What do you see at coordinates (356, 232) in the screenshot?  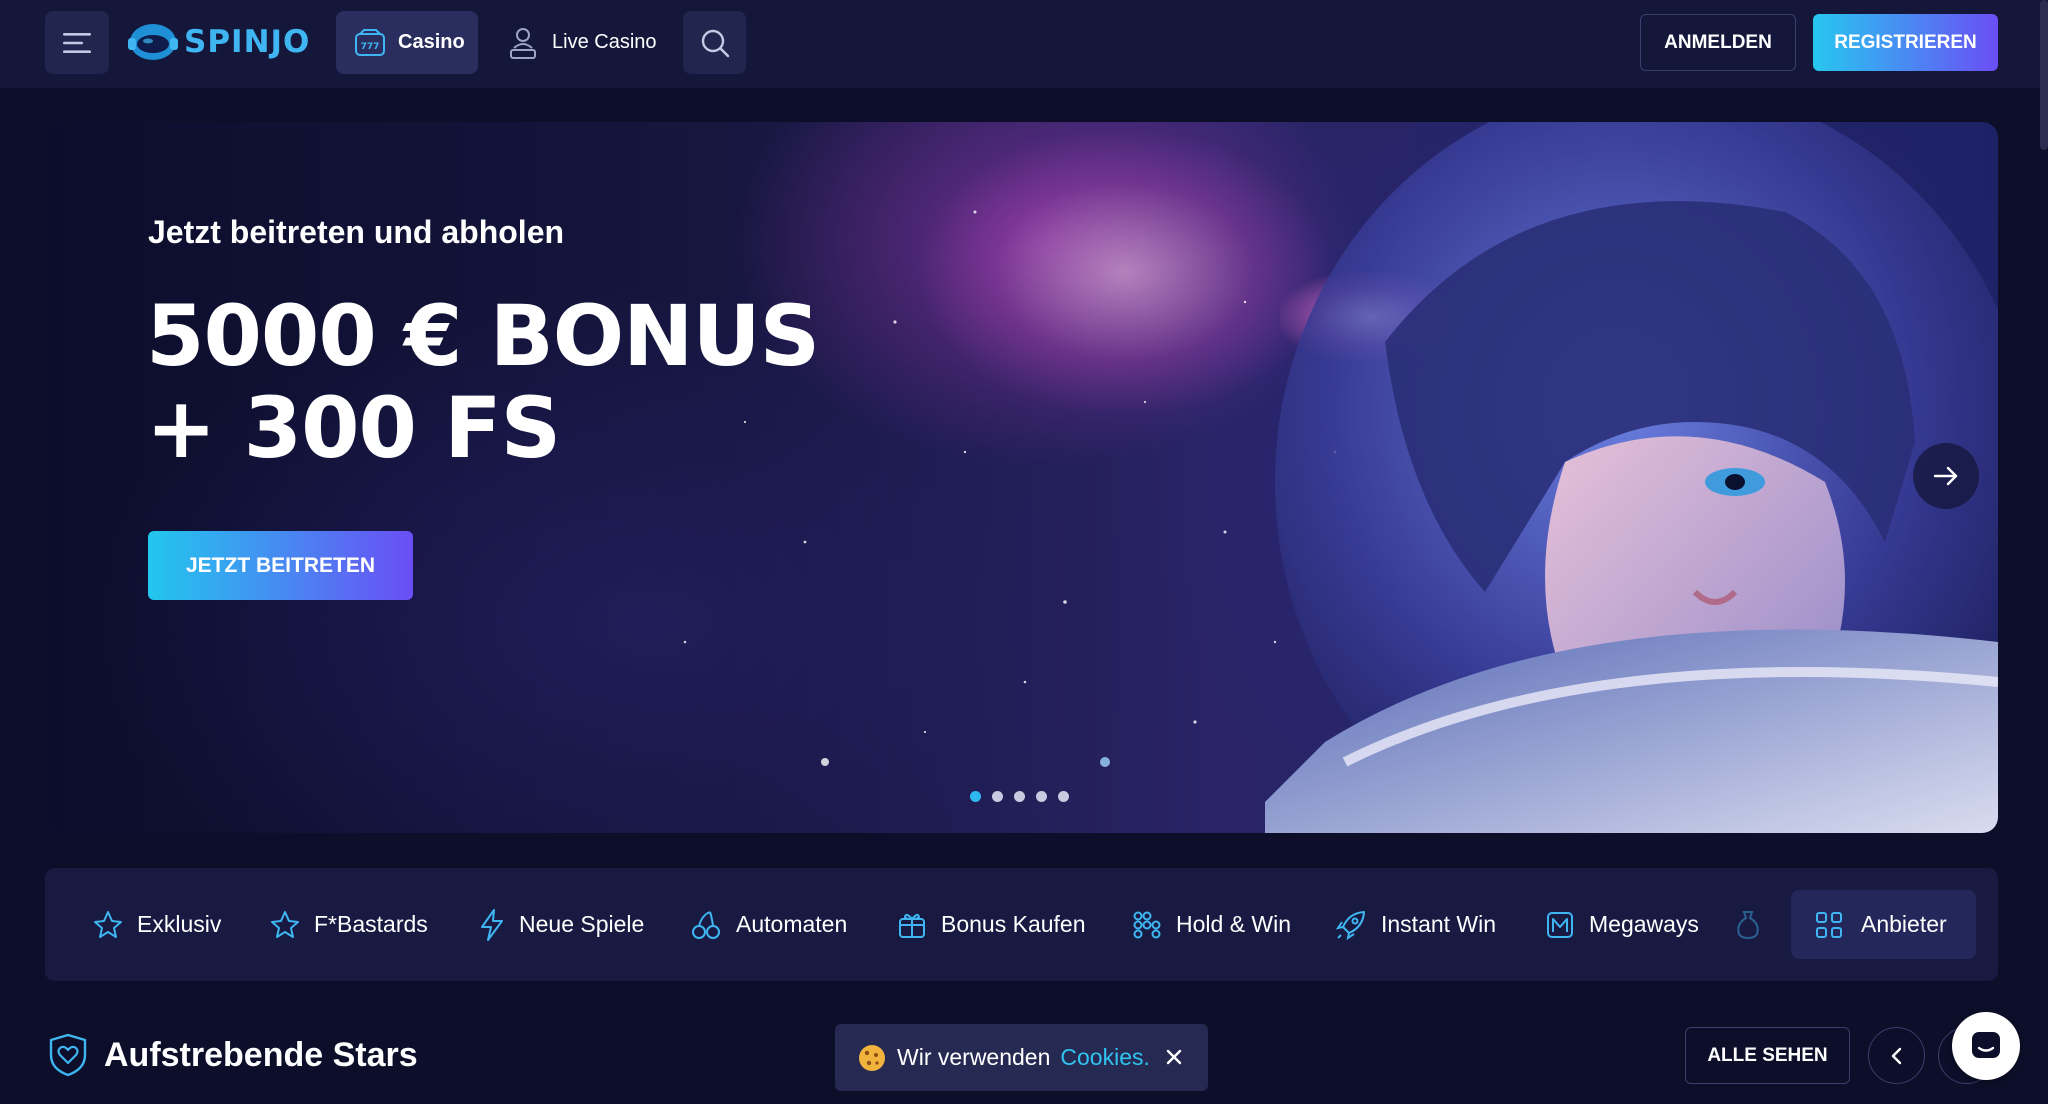 I see `hero-kicker: Jetzt beitreten und abholen` at bounding box center [356, 232].